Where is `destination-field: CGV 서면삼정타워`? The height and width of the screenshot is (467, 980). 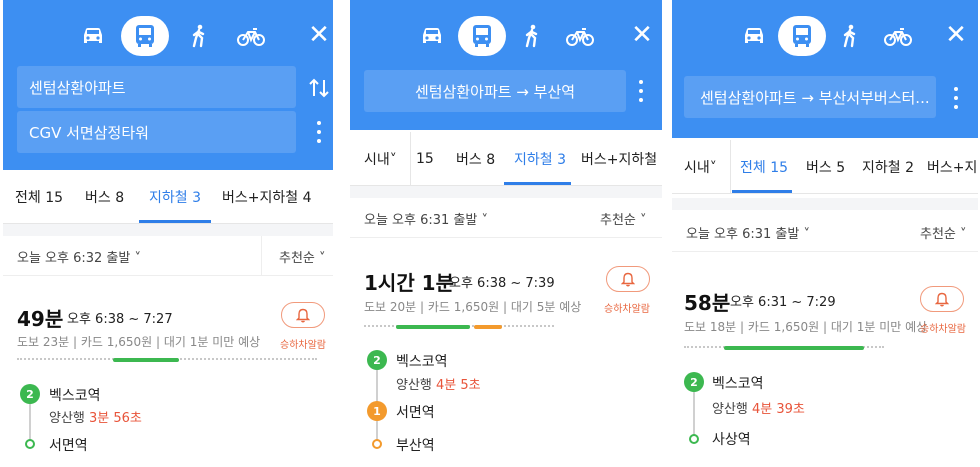
destination-field: CGV 서면삼정타워 is located at coordinates (156, 132).